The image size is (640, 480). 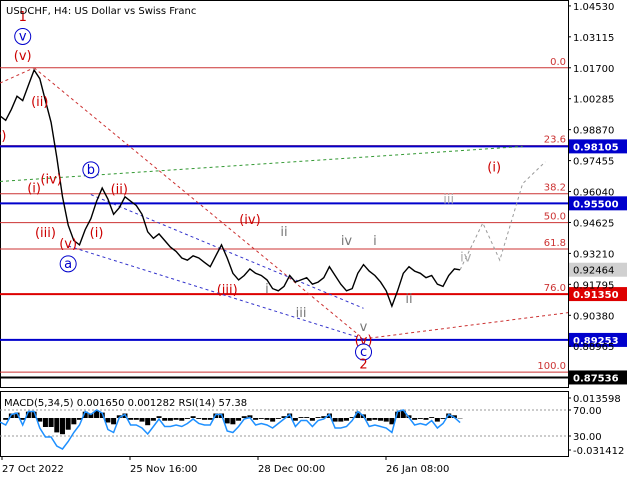 I want to click on y-tick-label: 0.97455, so click(x=593, y=162).